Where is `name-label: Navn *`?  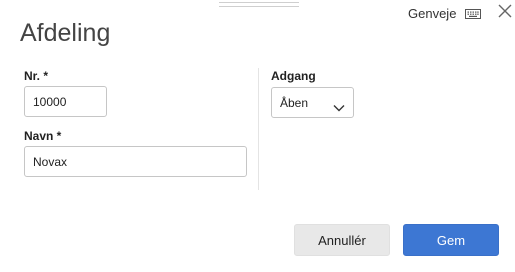
name-label: Navn * is located at coordinates (43, 136).